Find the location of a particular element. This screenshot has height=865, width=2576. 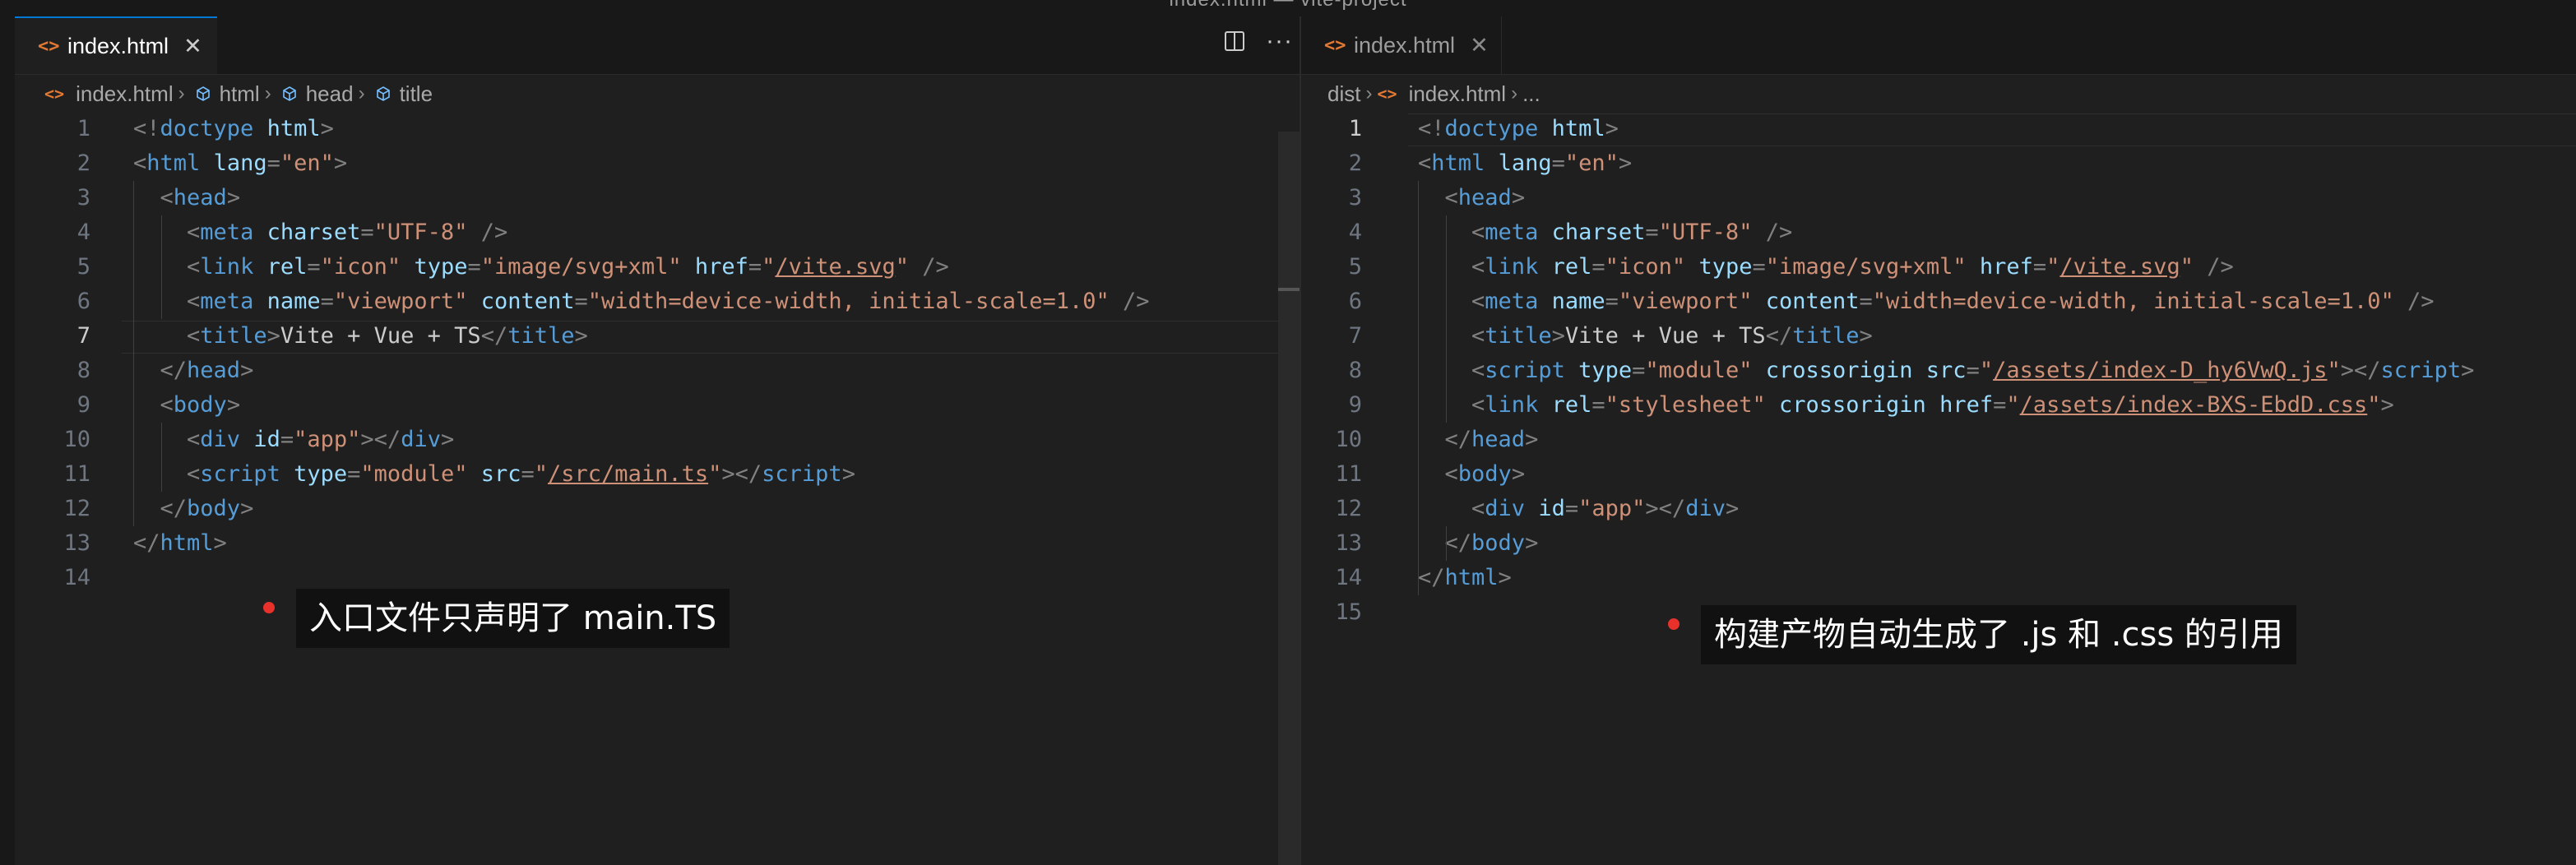

line-code: </body> is located at coordinates (1479, 543).